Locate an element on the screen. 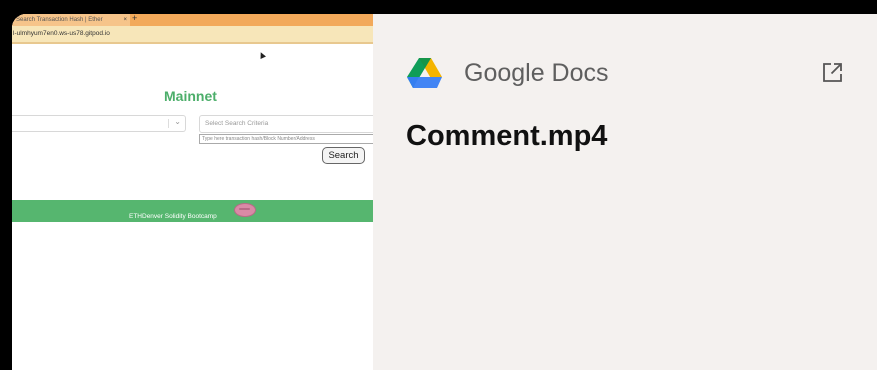 This screenshot has height=370, width=877. address-bar: l-ulmhyum7en0.ws-us78.gitpod.io is located at coordinates (192, 34).